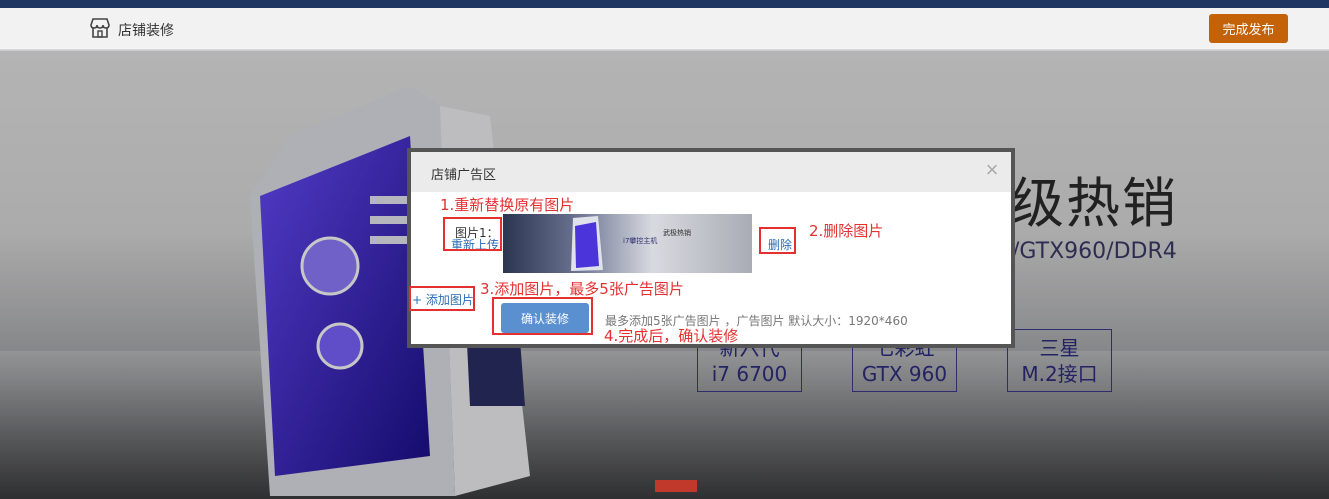 The image size is (1329, 499). I want to click on publish-button: 完成发布, so click(1248, 28).